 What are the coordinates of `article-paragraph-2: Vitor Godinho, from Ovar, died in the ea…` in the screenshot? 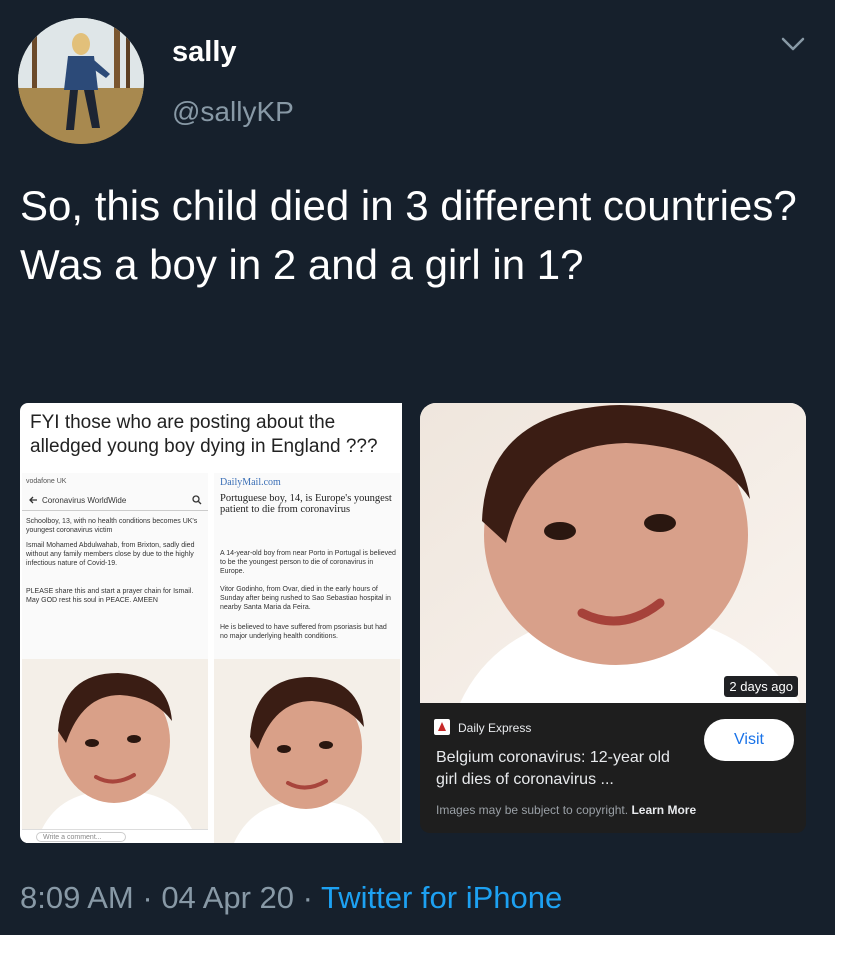 It's located at (305, 598).